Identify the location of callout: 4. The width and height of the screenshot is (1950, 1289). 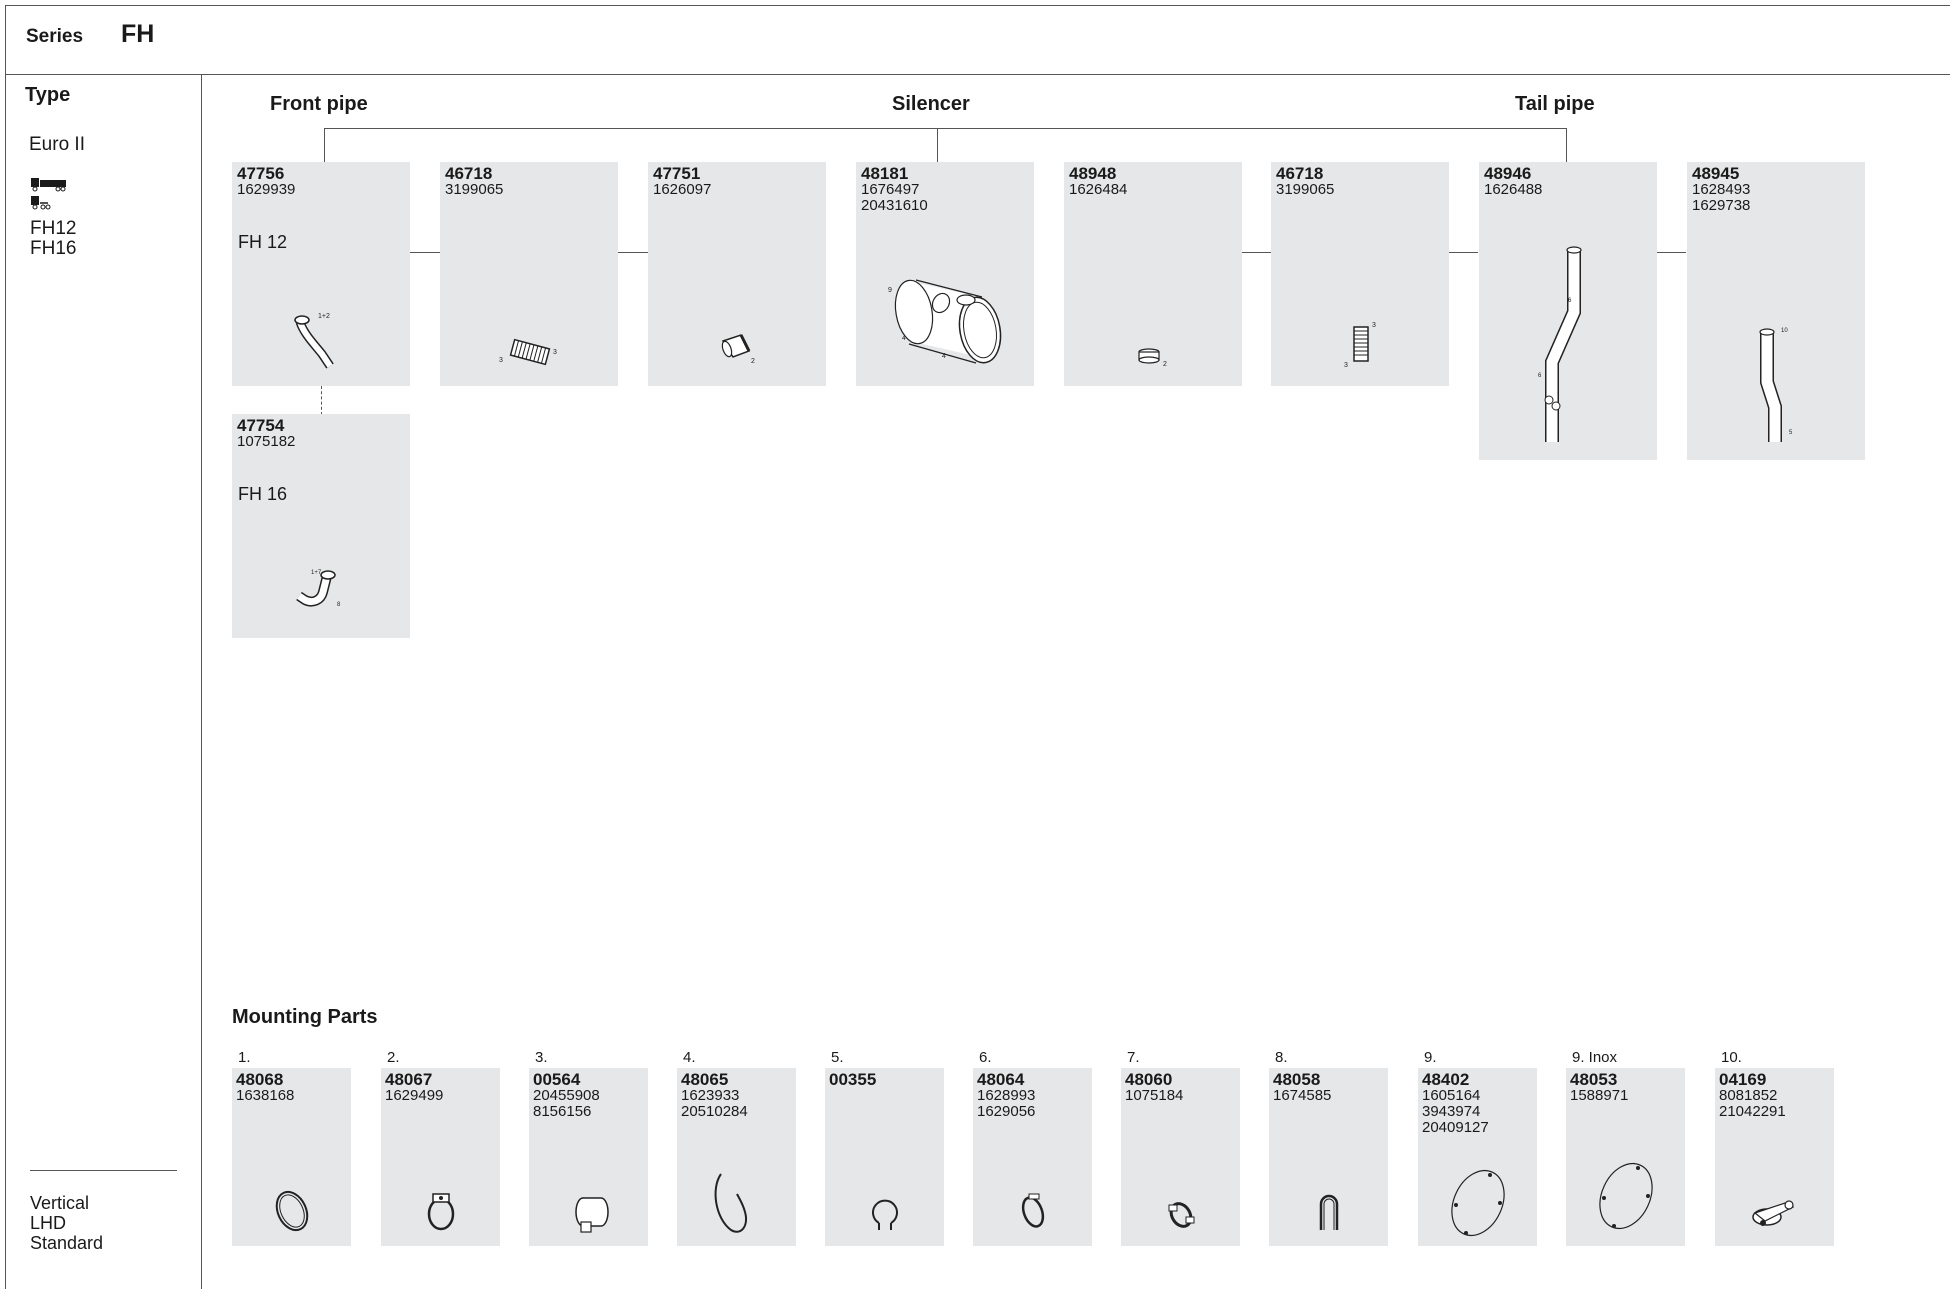
(904, 338).